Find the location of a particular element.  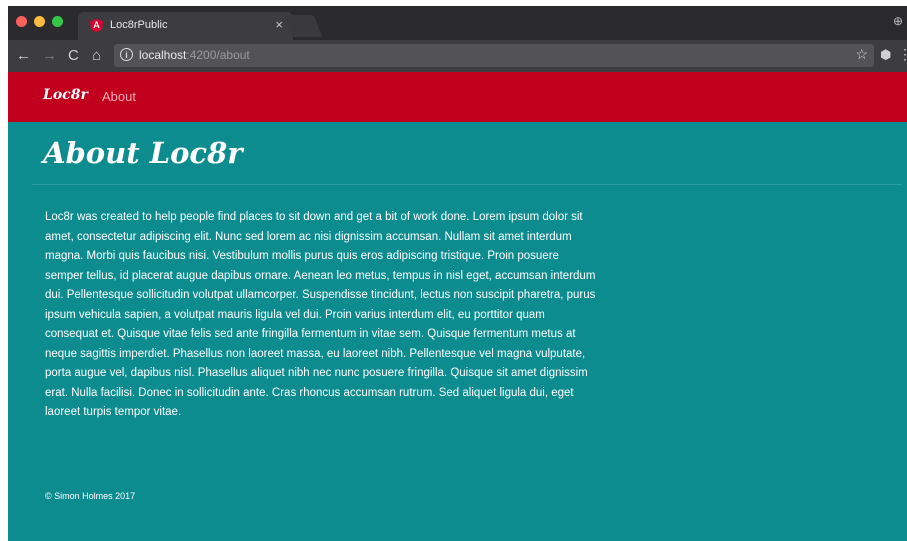

tab-close-icon: × is located at coordinates (279, 24).